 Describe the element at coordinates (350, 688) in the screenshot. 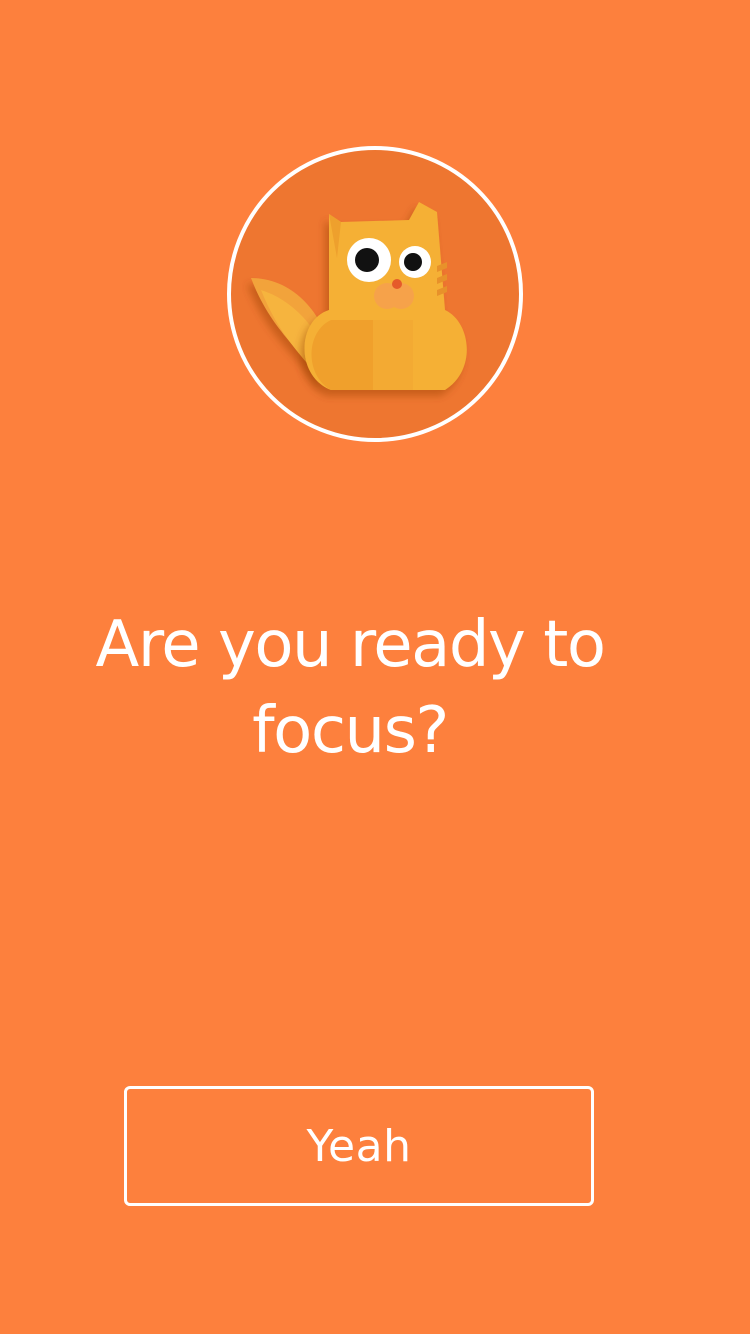

I see `focus-question-heading: Are you ready to focus?` at that location.